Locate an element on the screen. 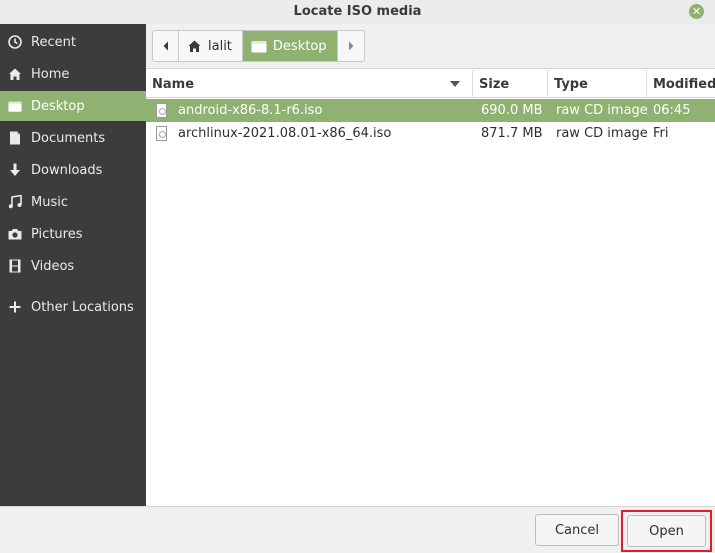 The width and height of the screenshot is (715, 553). column-label: Type is located at coordinates (571, 84).